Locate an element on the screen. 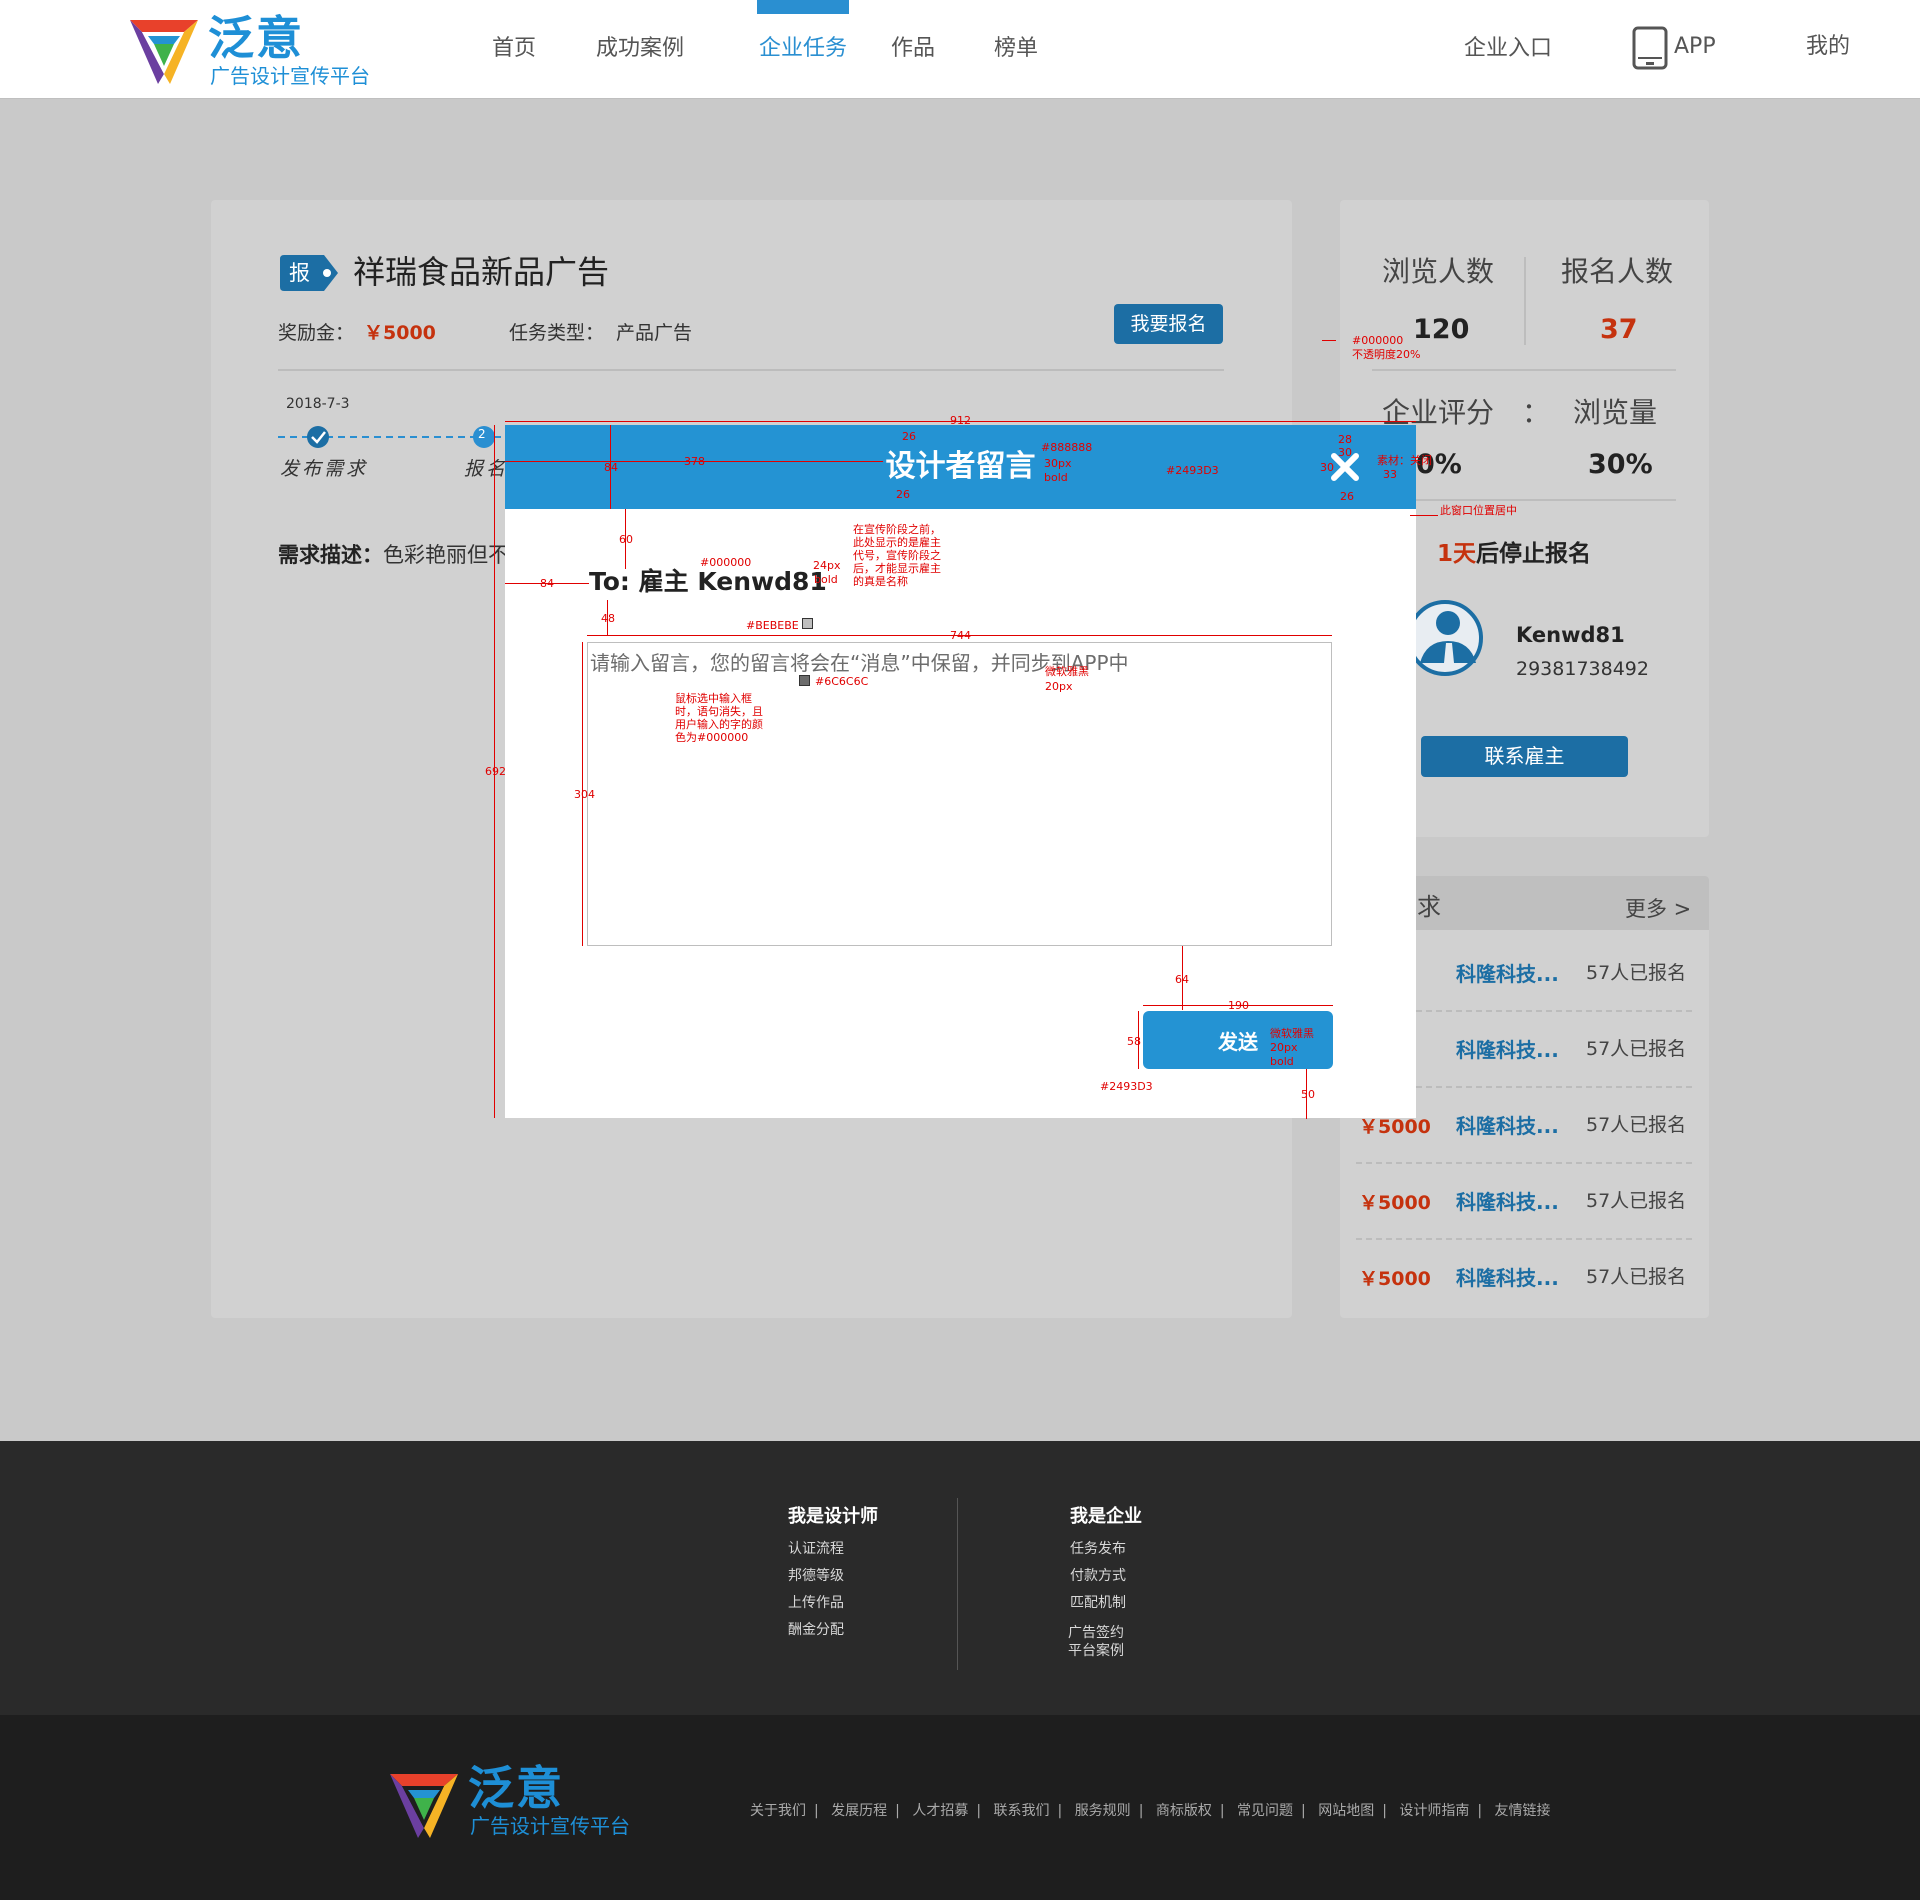  requirement-description: 需求描述：色彩艳丽但不 is located at coordinates (393, 555).